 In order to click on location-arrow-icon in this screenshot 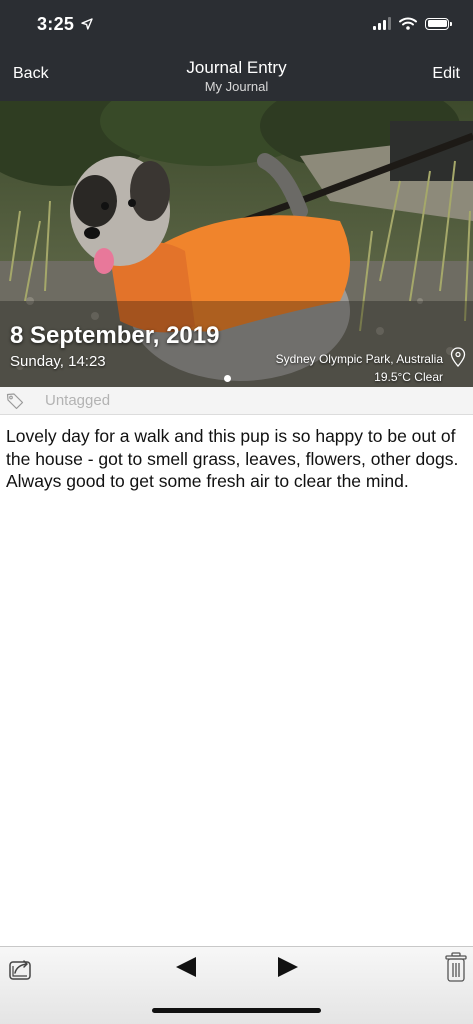, I will do `click(87, 24)`.